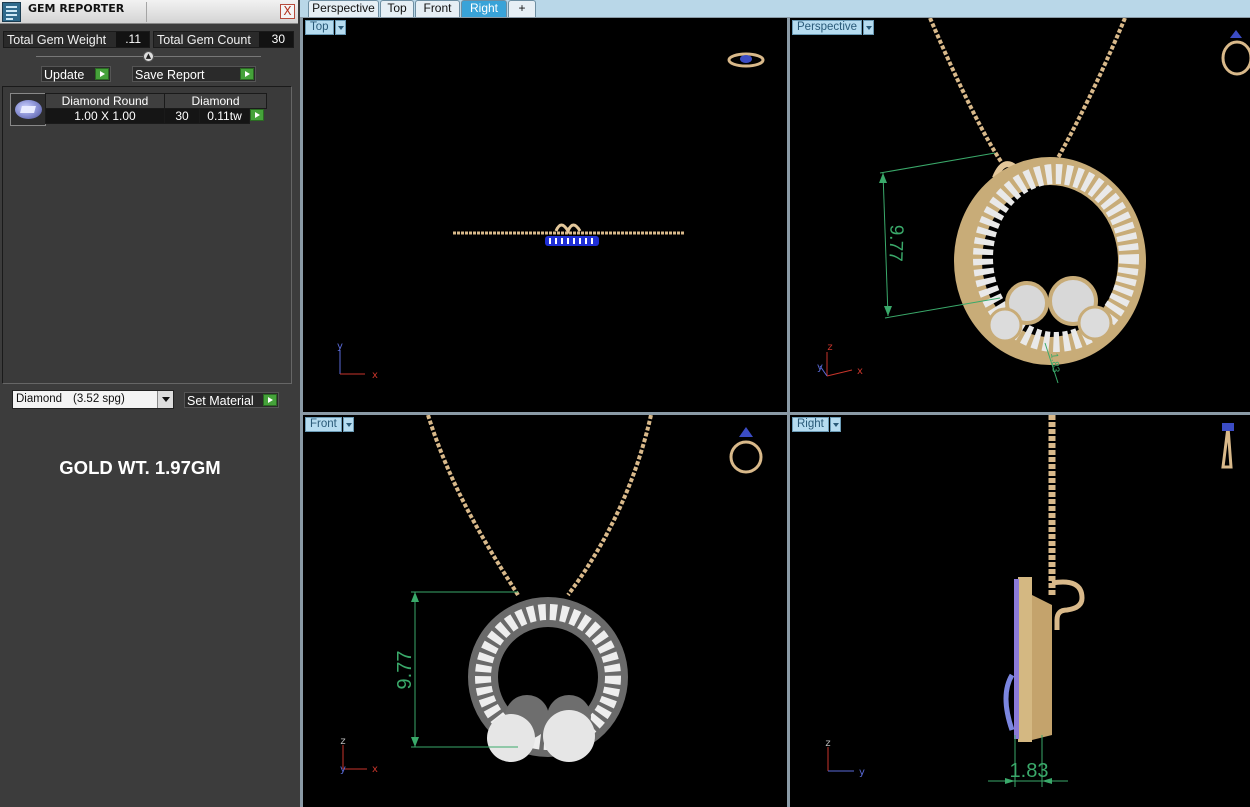 Image resolution: width=1250 pixels, height=807 pixels. What do you see at coordinates (76, 8) in the screenshot?
I see `panel-title: GEM REPORTER` at bounding box center [76, 8].